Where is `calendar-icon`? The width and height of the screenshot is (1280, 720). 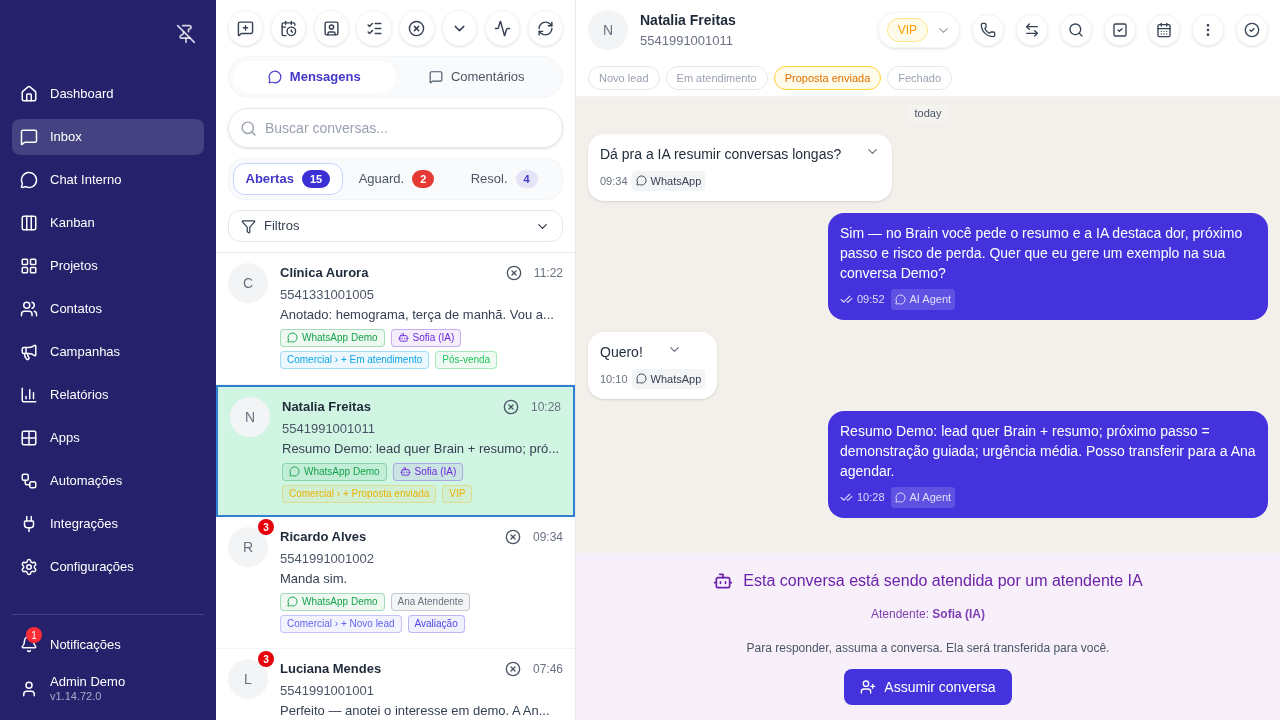 calendar-icon is located at coordinates (1164, 30).